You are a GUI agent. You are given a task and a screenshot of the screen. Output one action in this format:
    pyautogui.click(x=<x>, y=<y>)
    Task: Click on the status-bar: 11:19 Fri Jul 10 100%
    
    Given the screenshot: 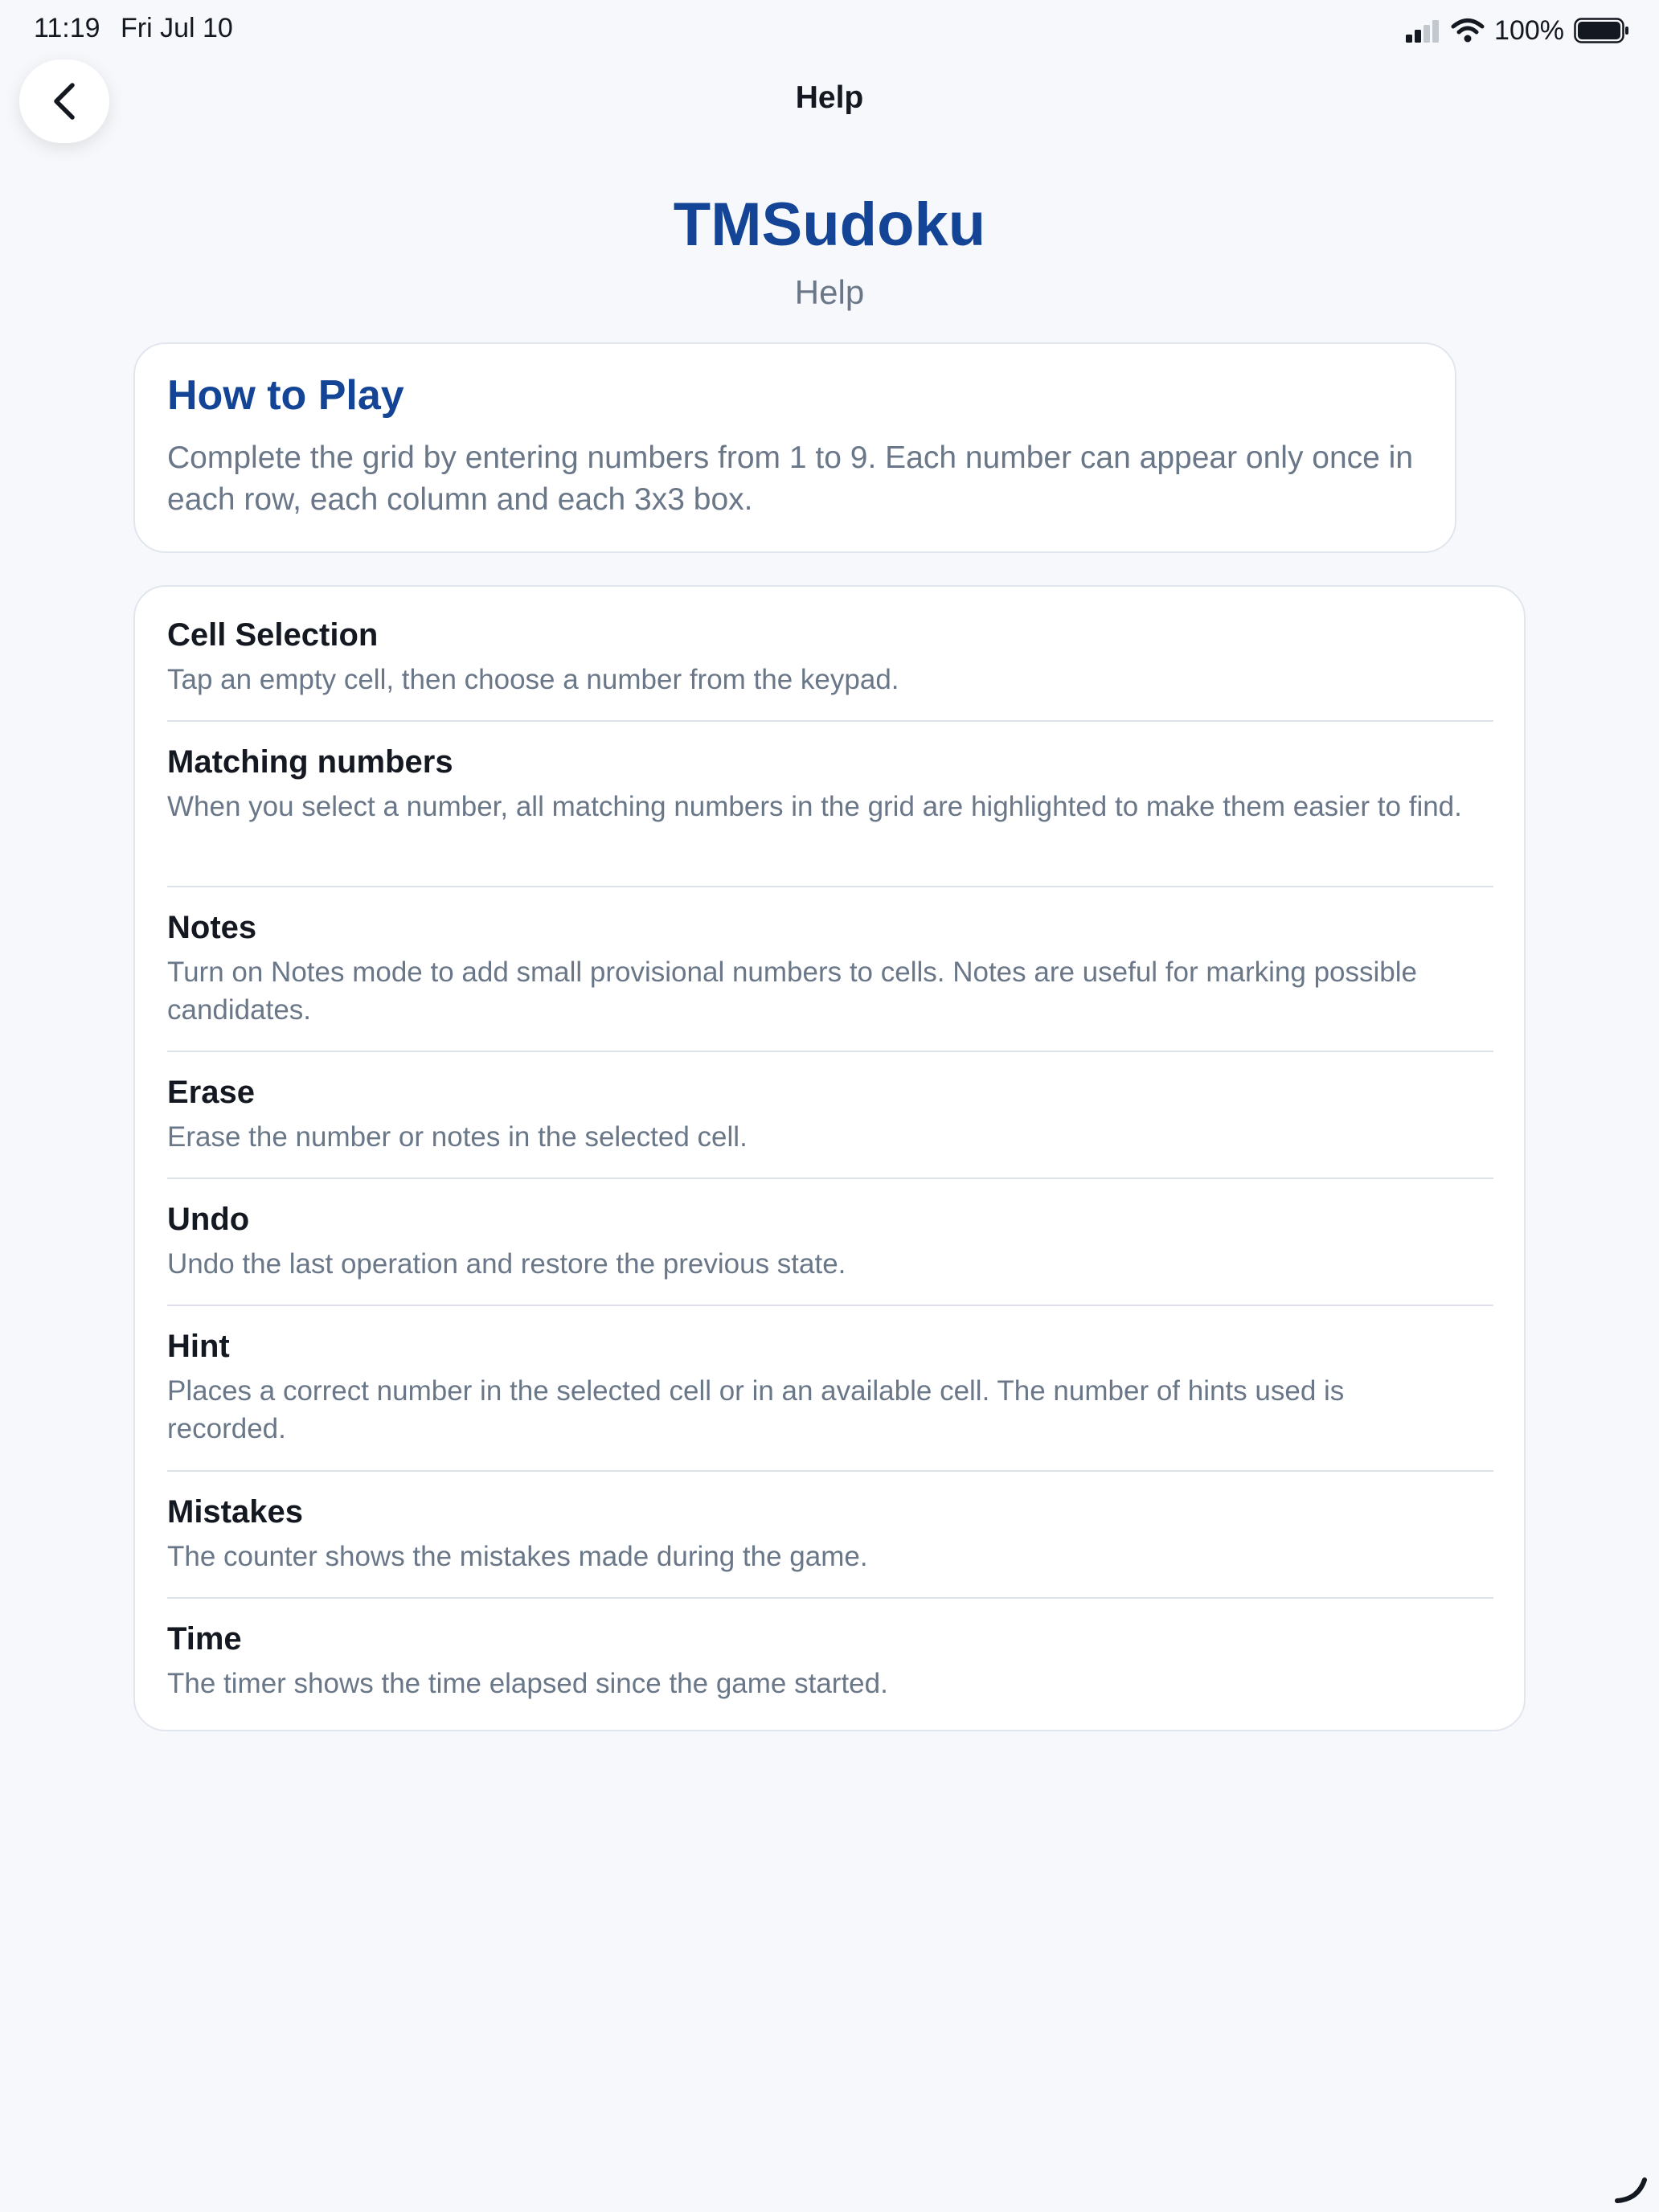 What is the action you would take?
    pyautogui.click(x=829, y=30)
    